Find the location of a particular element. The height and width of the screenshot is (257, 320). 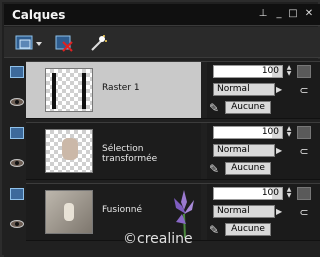

layer-row-left: Raster 1 is located at coordinates (113, 90).